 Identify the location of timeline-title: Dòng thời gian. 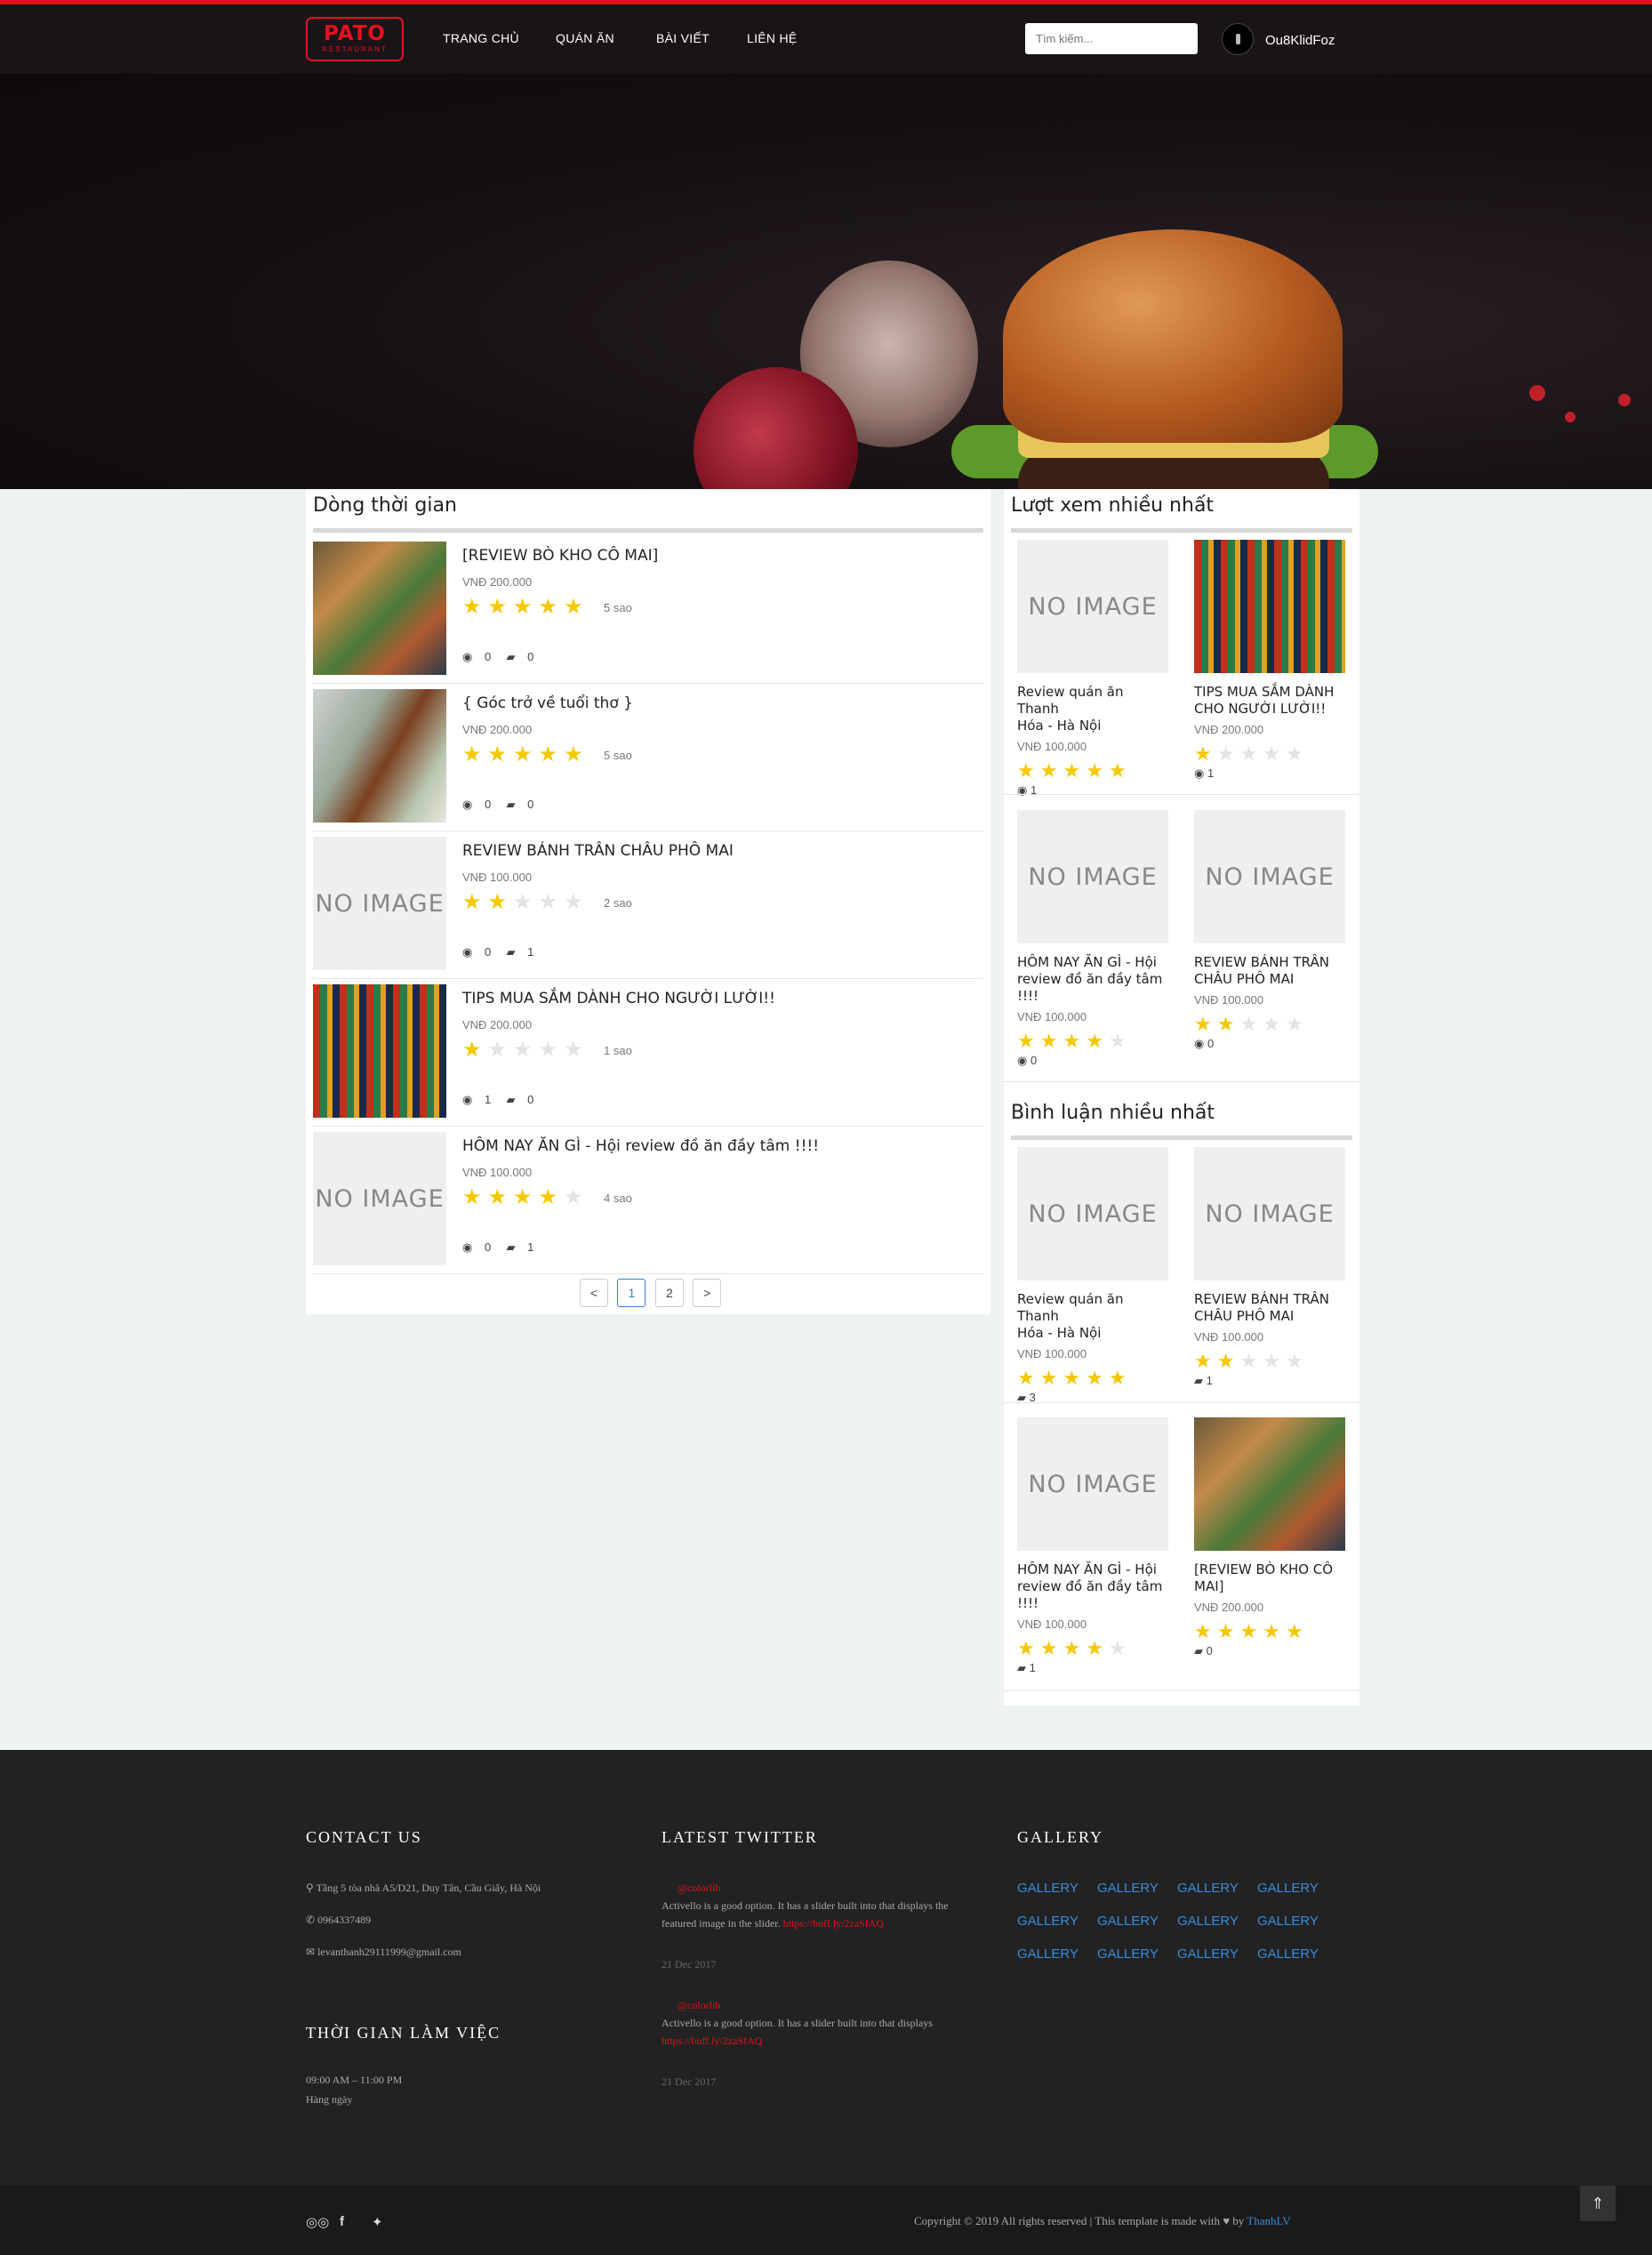
(385, 505).